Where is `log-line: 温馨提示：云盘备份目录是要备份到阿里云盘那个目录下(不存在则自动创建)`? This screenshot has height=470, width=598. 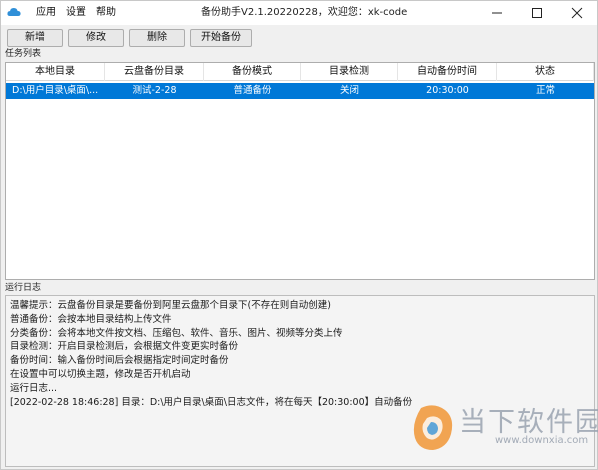 log-line: 温馨提示：云盘备份目录是要备份到阿里云盘那个目录下(不存在则自动创建) is located at coordinates (170, 305).